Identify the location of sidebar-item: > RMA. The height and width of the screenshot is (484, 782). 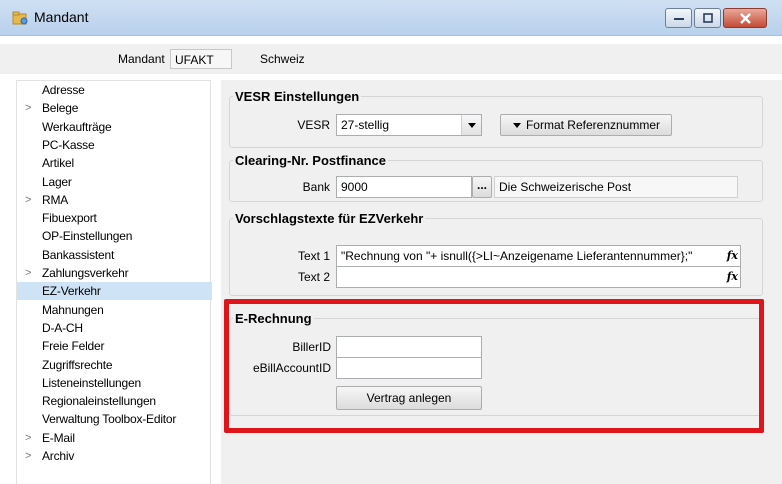
(114, 200).